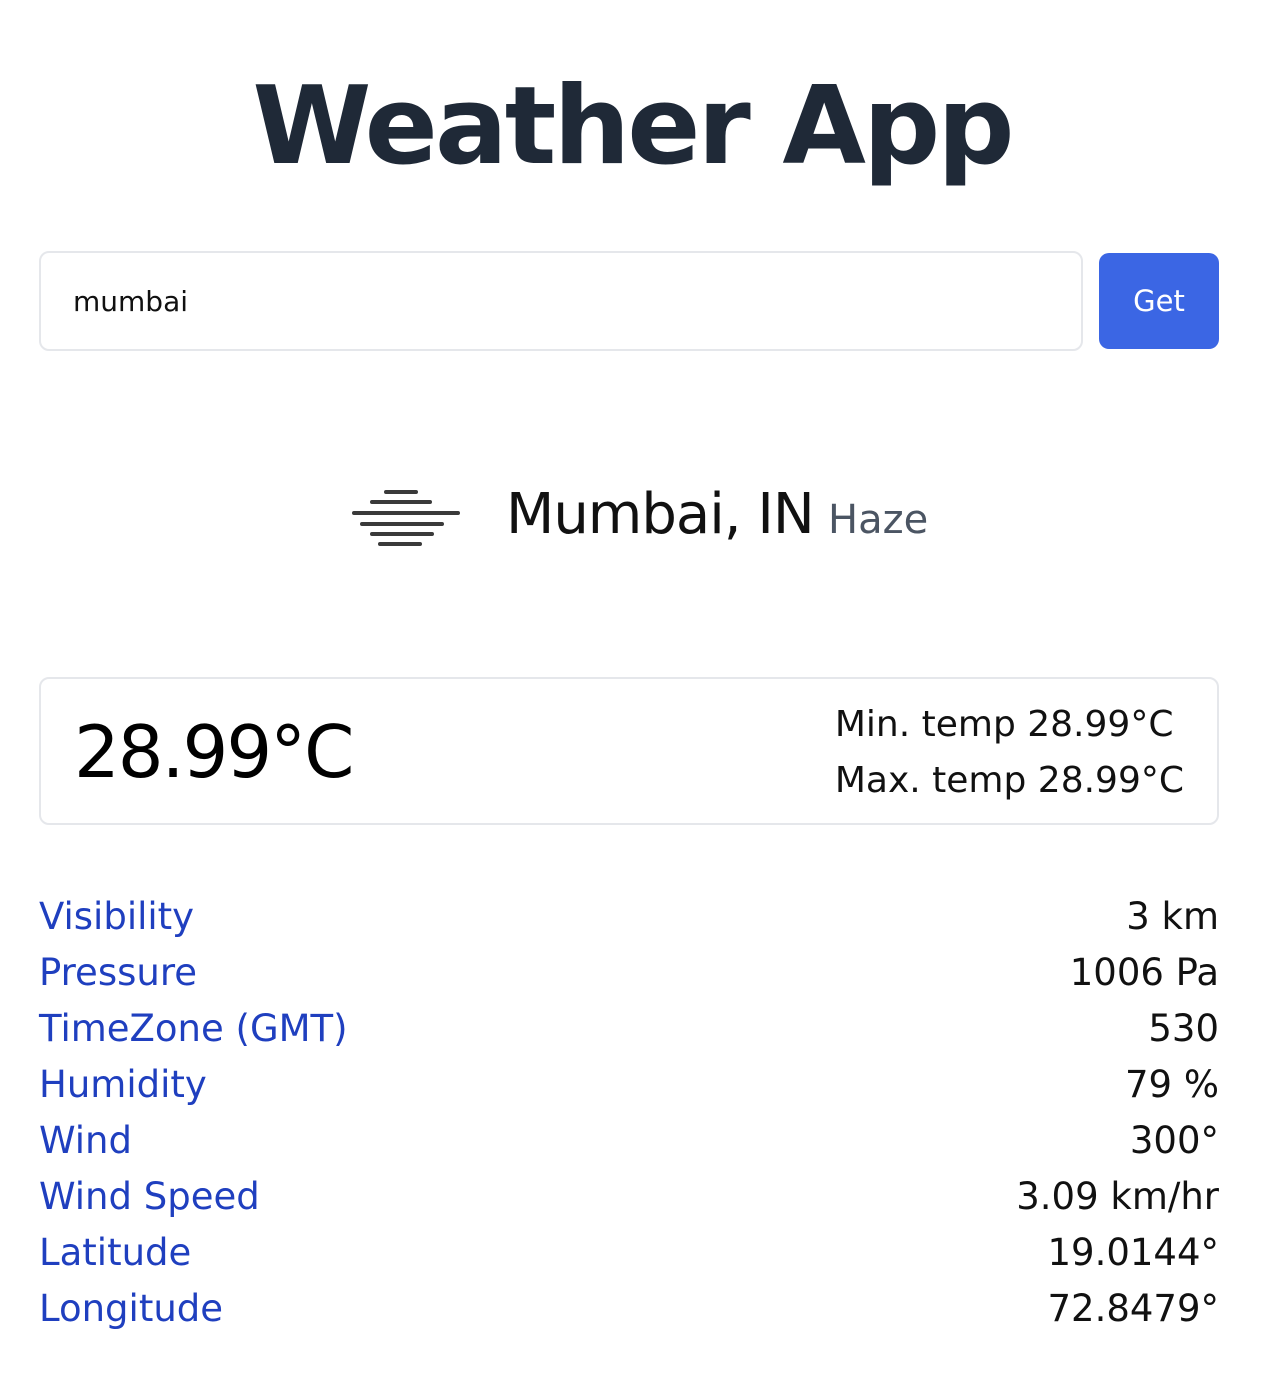 The width and height of the screenshot is (1264, 1376). What do you see at coordinates (117, 916) in the screenshot?
I see `detail-label: Visibility` at bounding box center [117, 916].